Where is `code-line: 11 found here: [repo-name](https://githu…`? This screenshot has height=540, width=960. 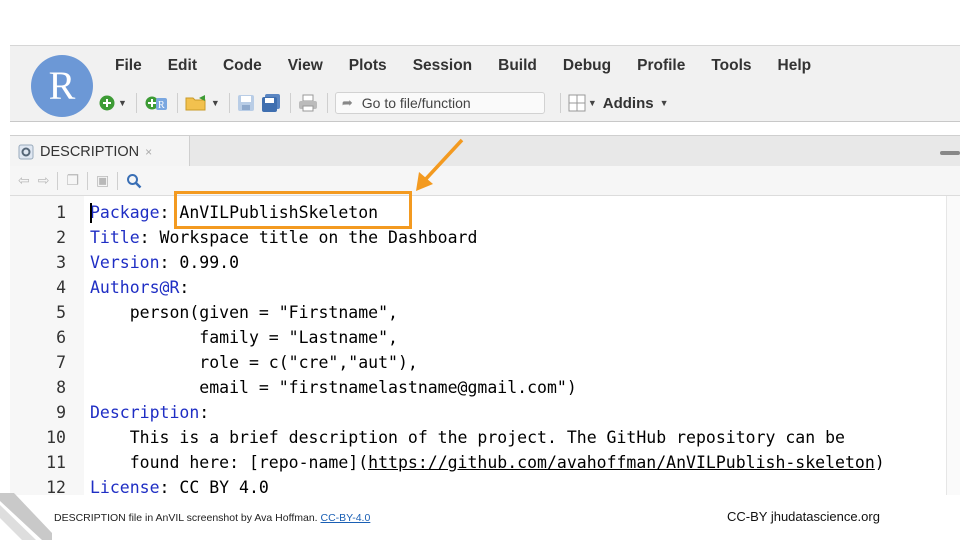 code-line: 11 found here: [repo-name](https://githu… is located at coordinates (485, 462).